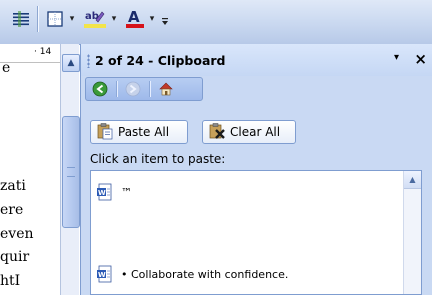 The width and height of the screenshot is (432, 295). What do you see at coordinates (13, 186) in the screenshot?
I see `document-text-line: zati` at bounding box center [13, 186].